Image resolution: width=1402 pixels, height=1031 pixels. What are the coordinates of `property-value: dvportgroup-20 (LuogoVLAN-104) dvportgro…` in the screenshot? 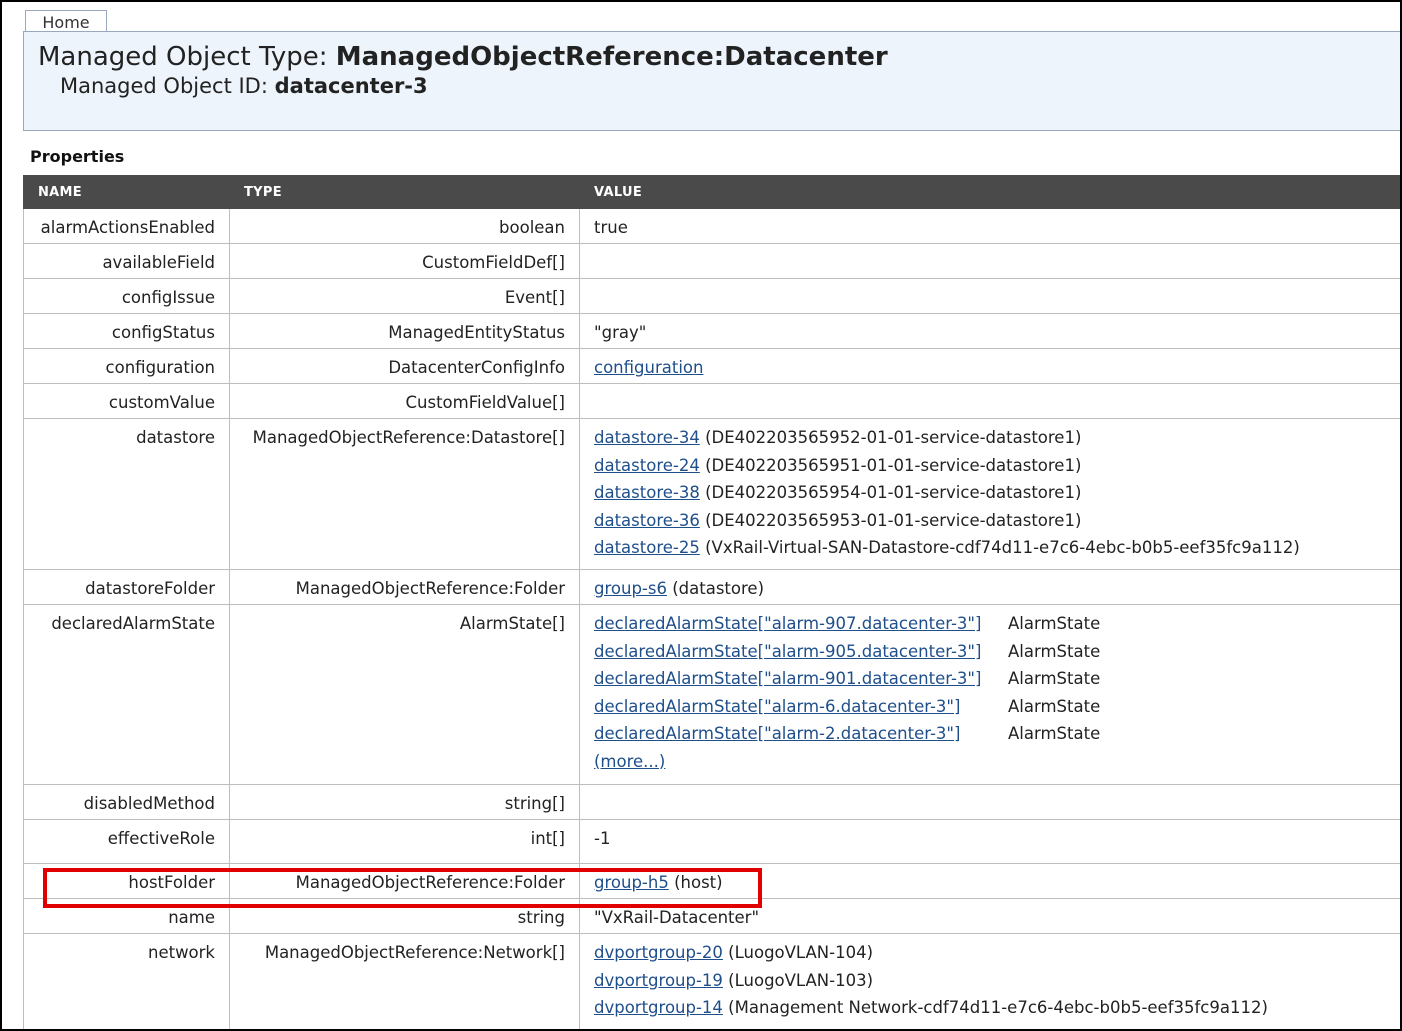 It's located at (989, 981).